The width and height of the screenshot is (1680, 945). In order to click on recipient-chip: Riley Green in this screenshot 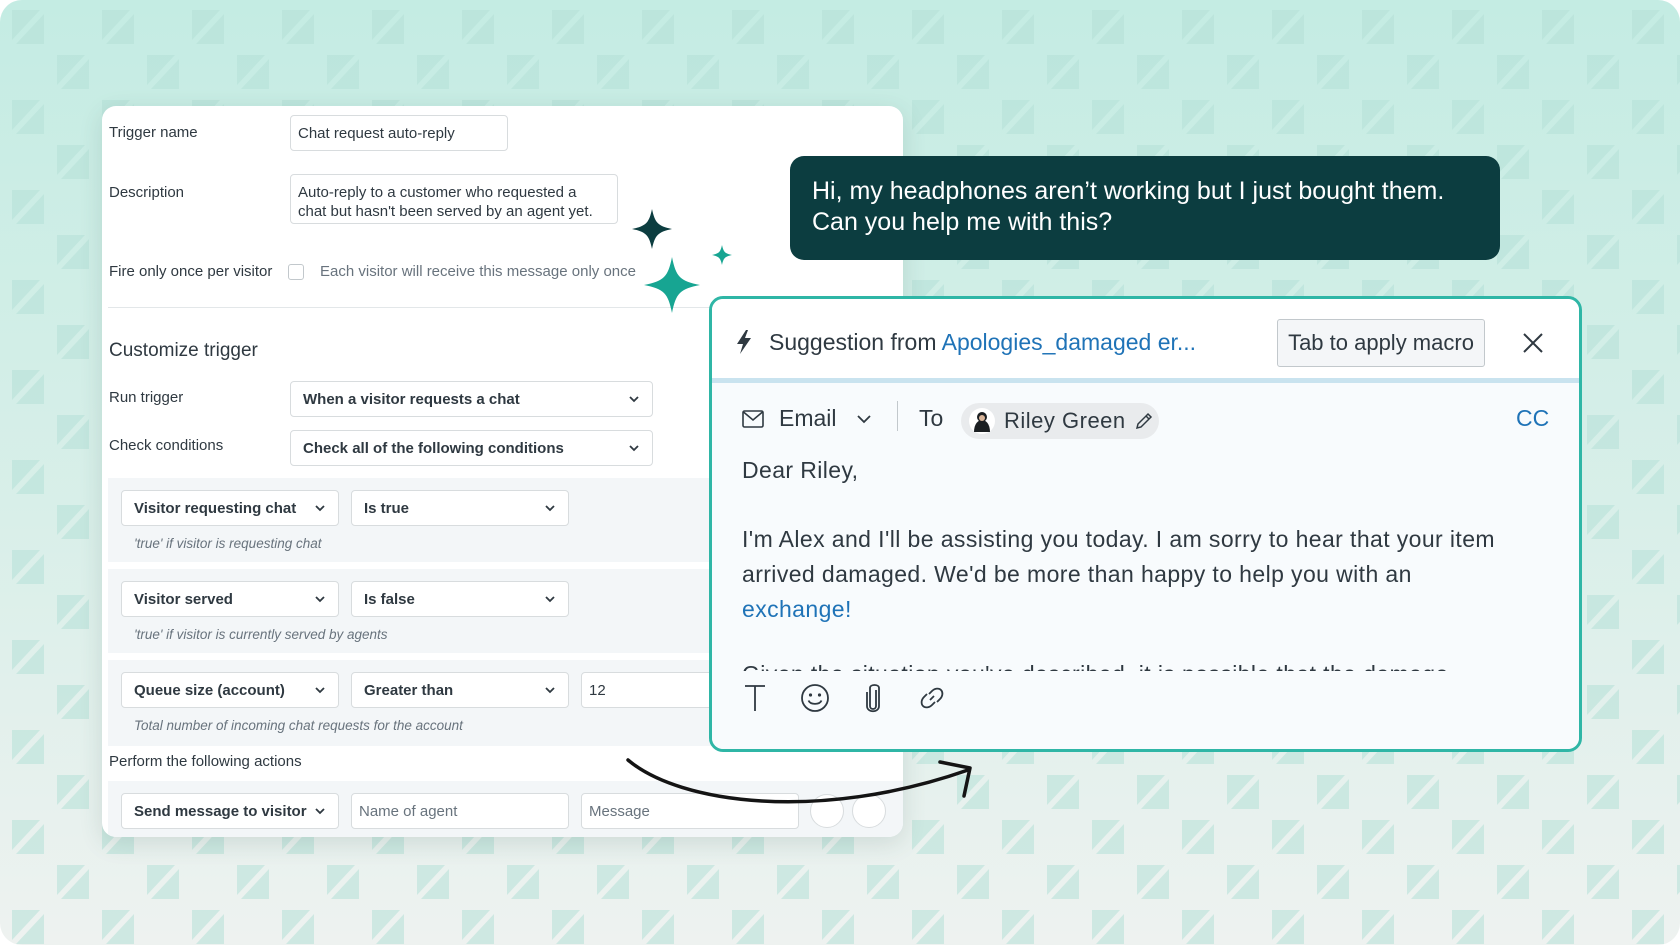, I will do `click(1060, 421)`.